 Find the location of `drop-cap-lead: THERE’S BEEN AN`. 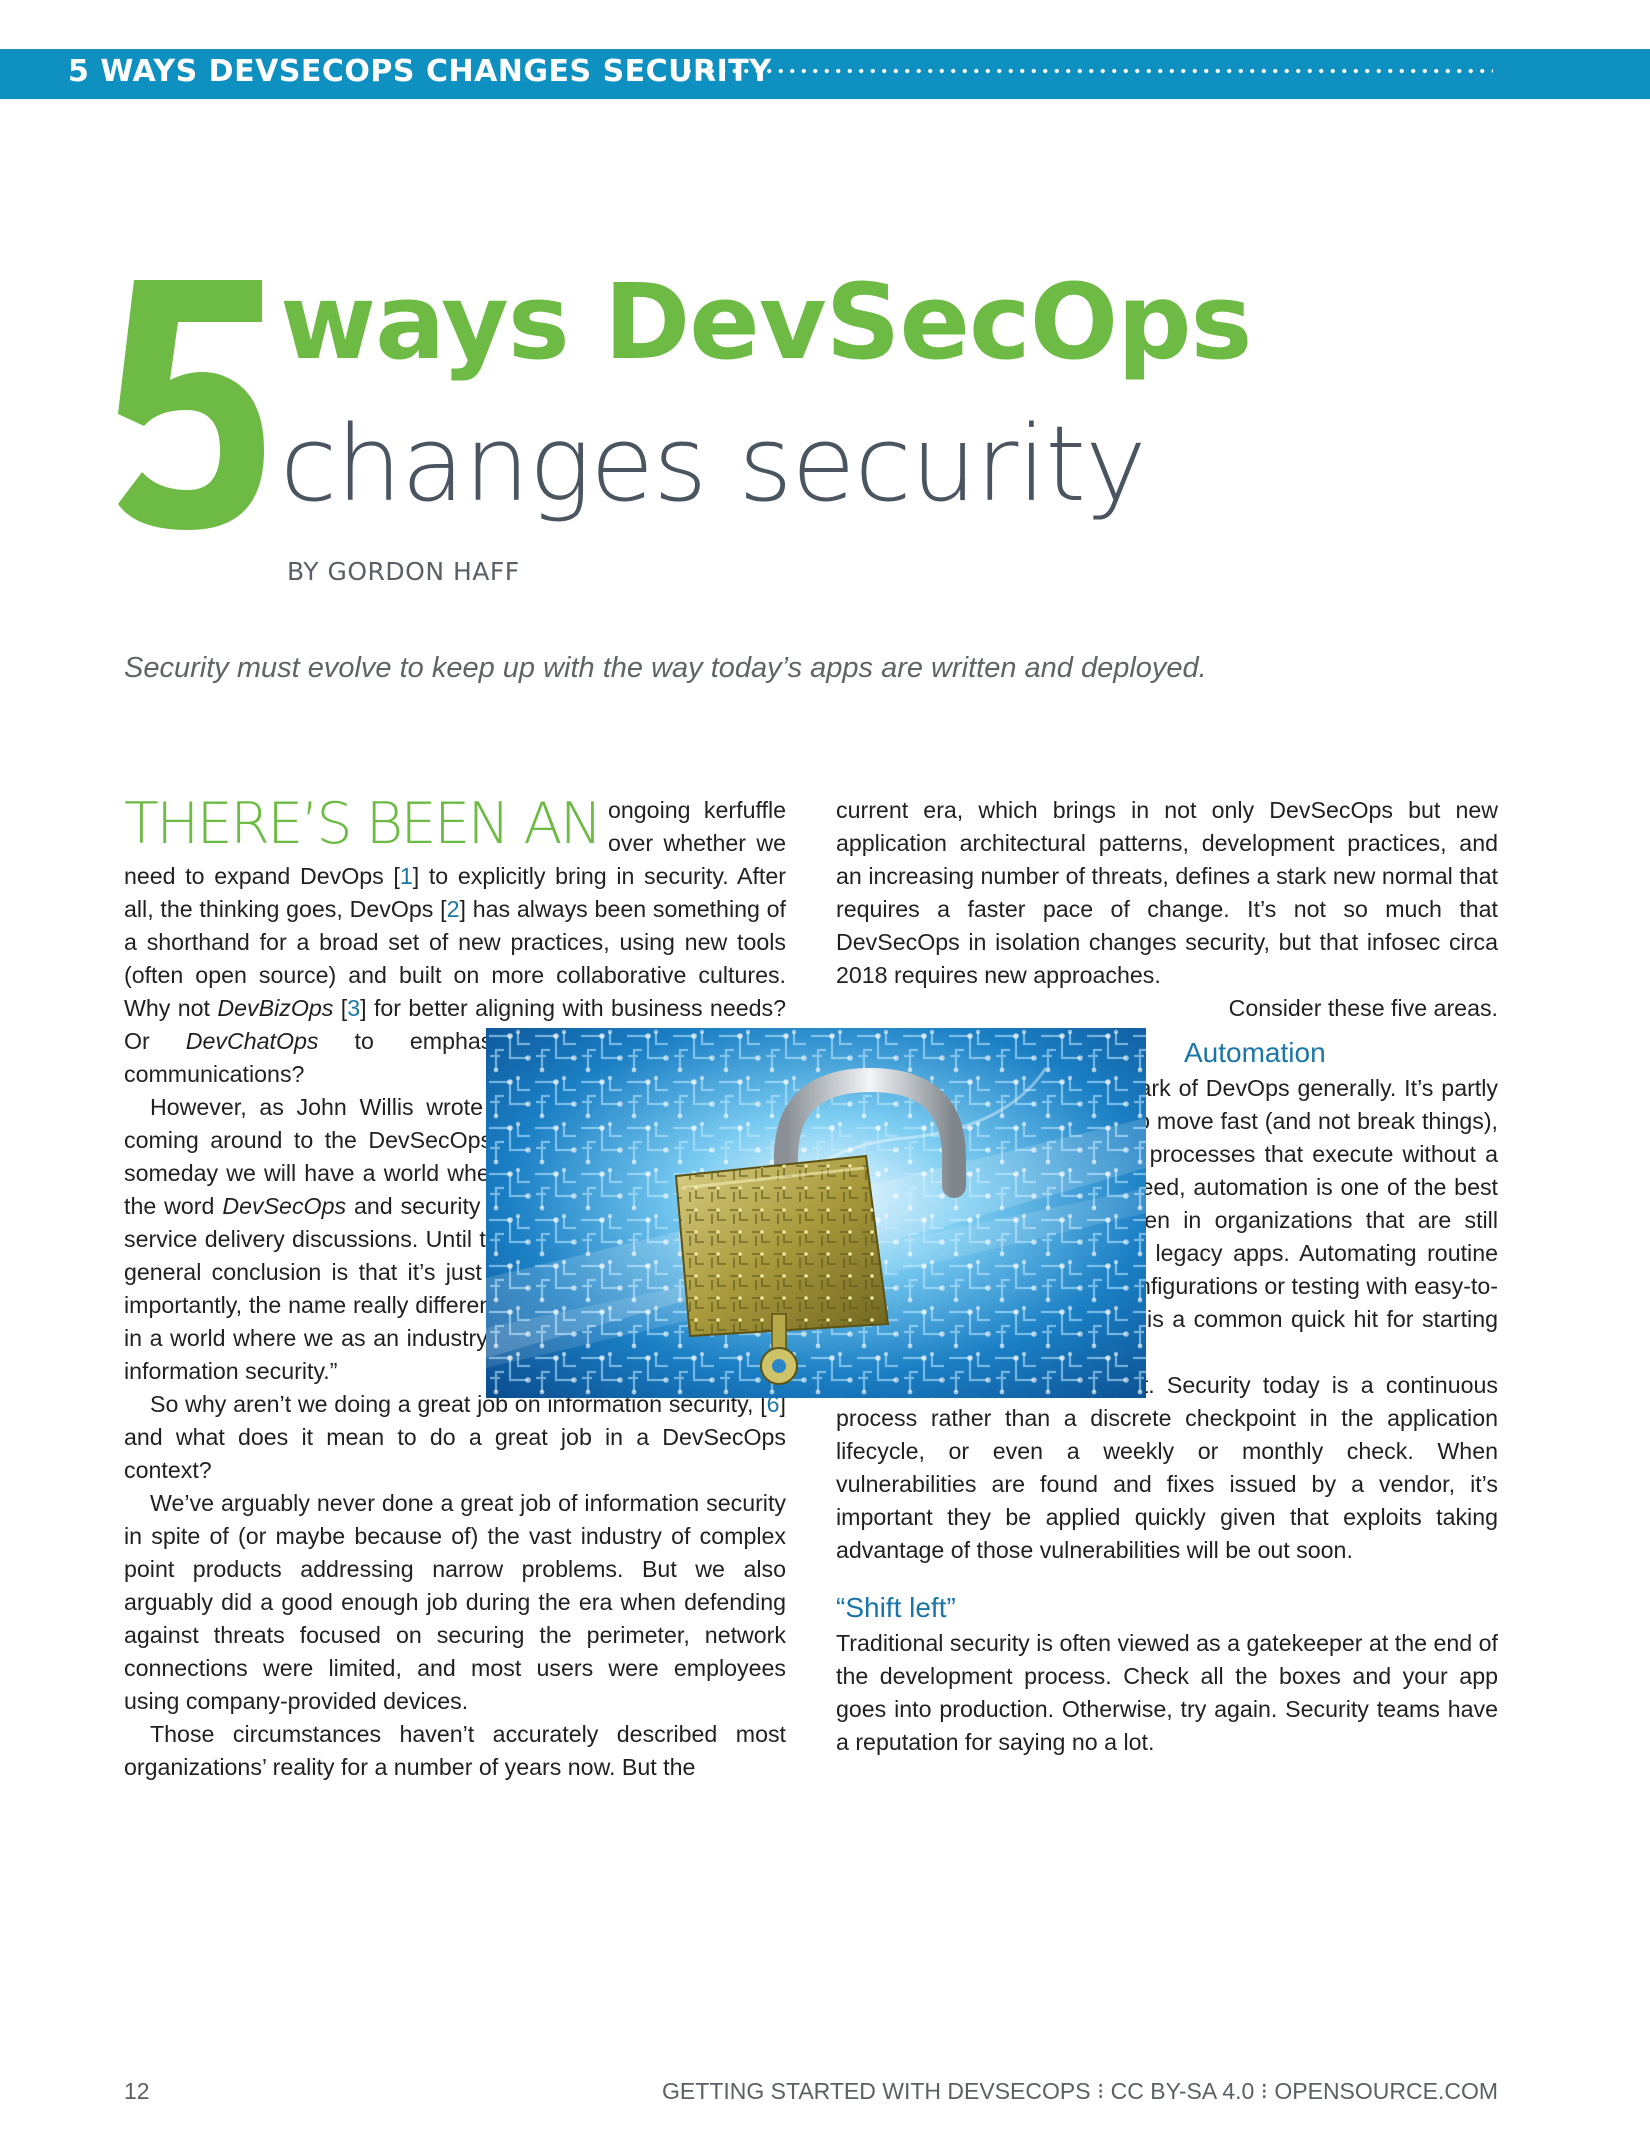

drop-cap-lead: THERE’S BEEN AN is located at coordinates (363, 824).